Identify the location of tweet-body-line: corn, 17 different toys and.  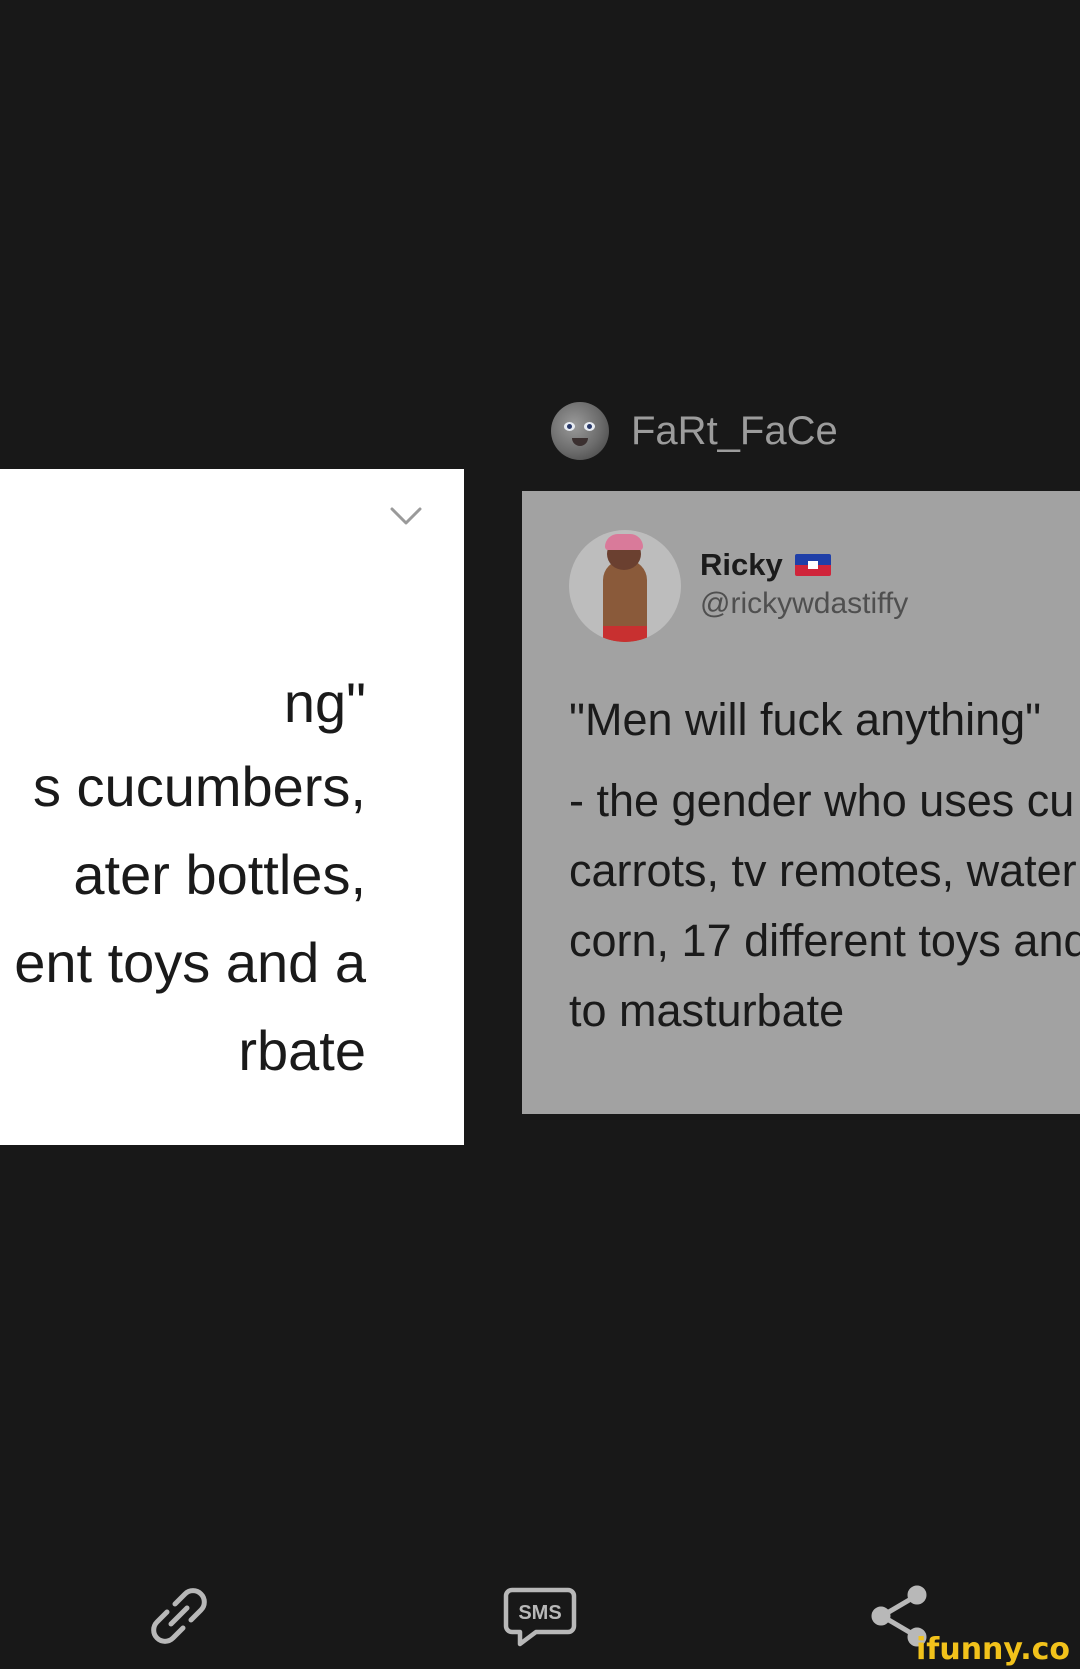
(824, 940).